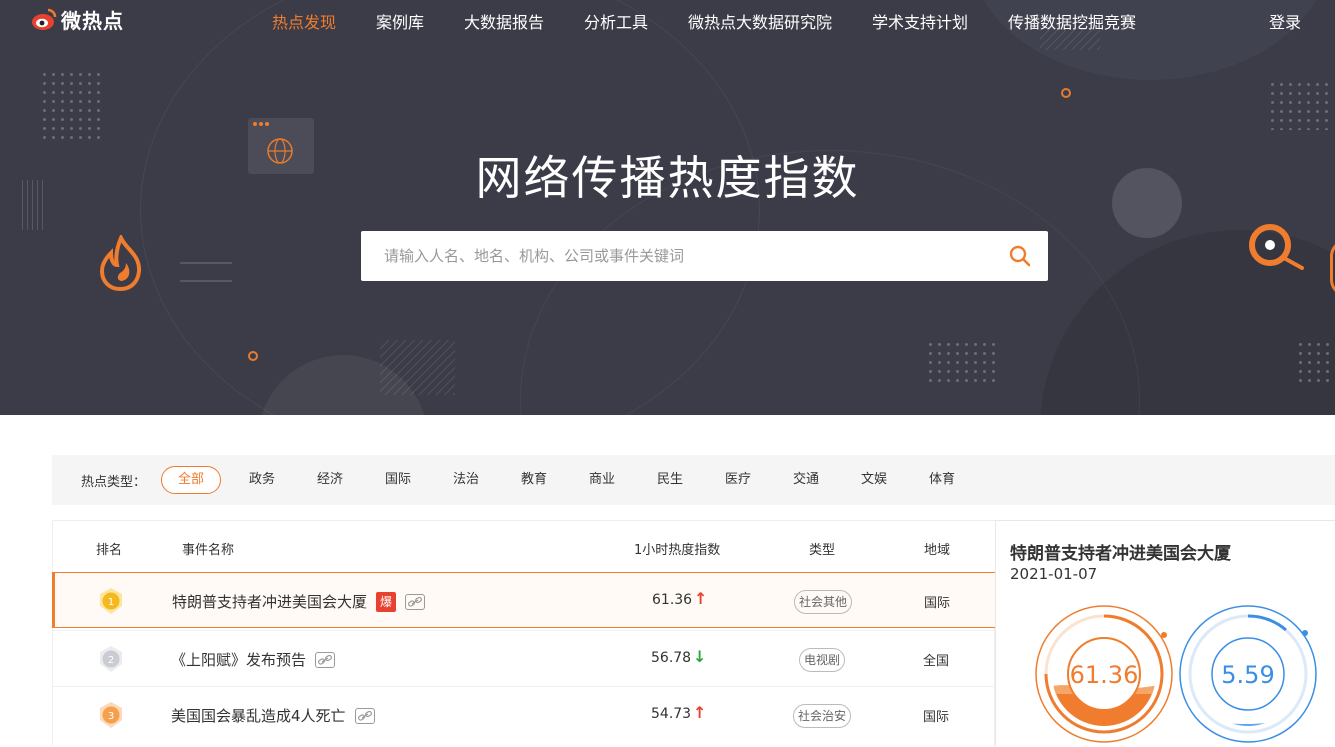 Image resolution: width=1335 pixels, height=747 pixels. I want to click on heat-index-gauge: 61.36, so click(1104, 675).